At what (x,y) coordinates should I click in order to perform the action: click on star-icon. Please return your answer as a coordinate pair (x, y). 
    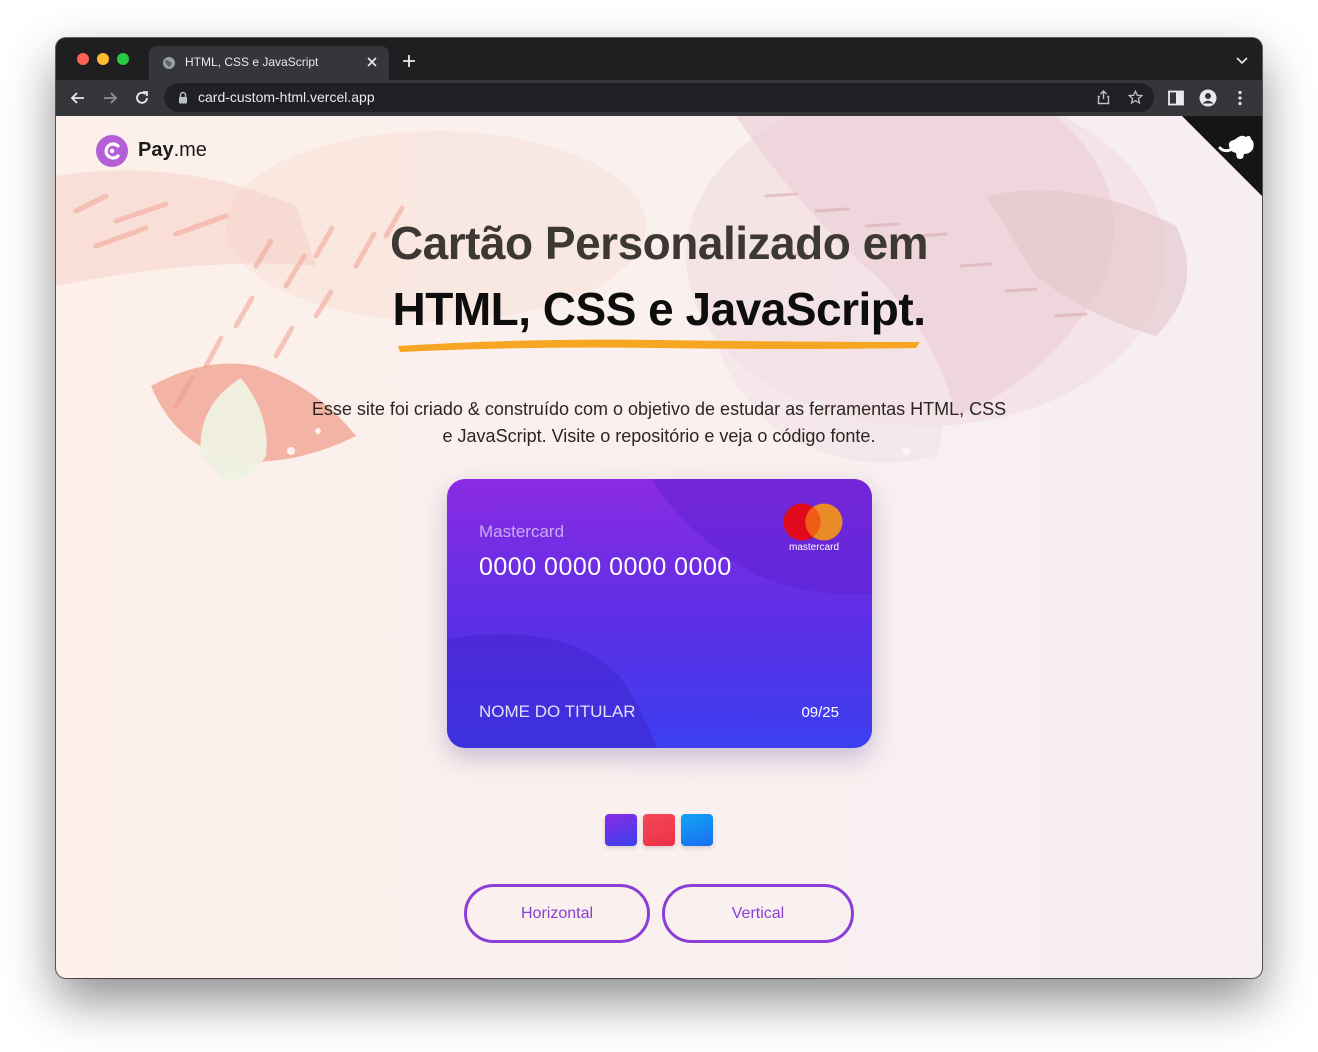
    Looking at the image, I should click on (1135, 97).